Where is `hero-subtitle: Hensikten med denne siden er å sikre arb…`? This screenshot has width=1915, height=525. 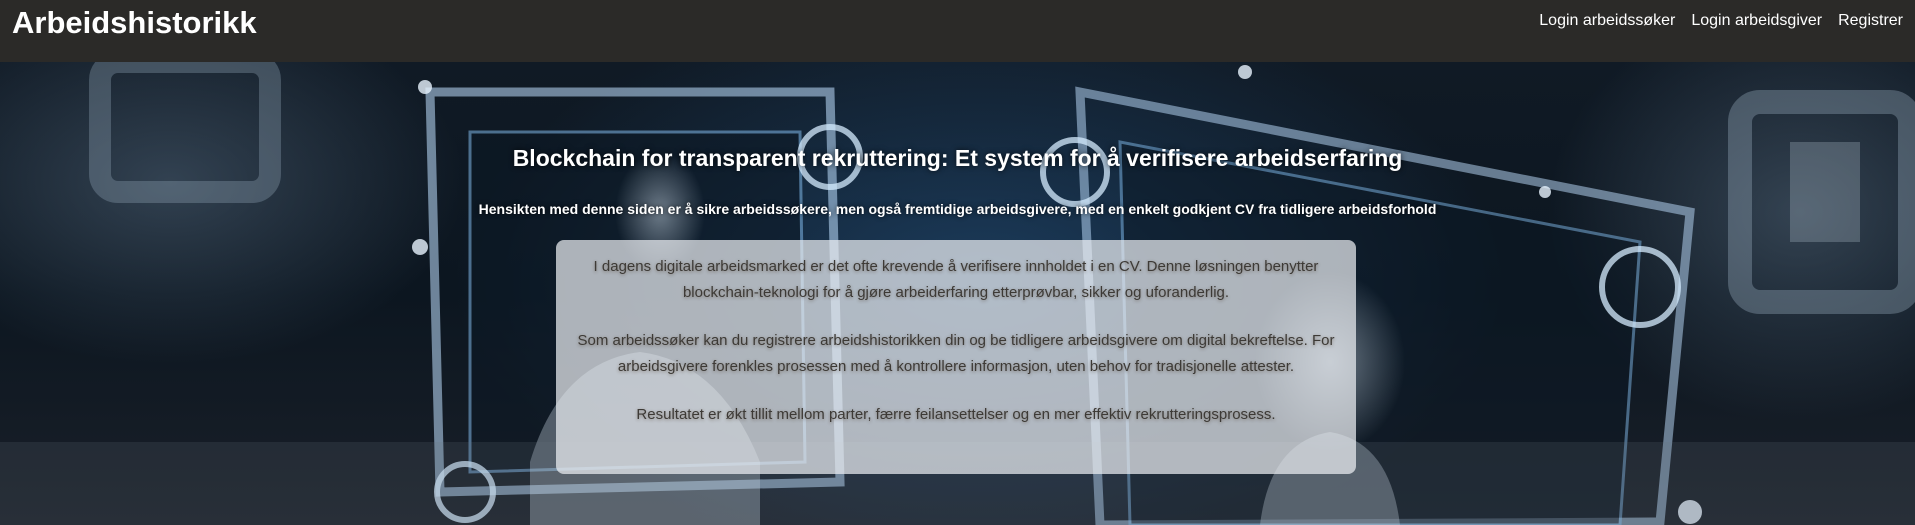 hero-subtitle: Hensikten med denne siden er å sikre arb… is located at coordinates (957, 209).